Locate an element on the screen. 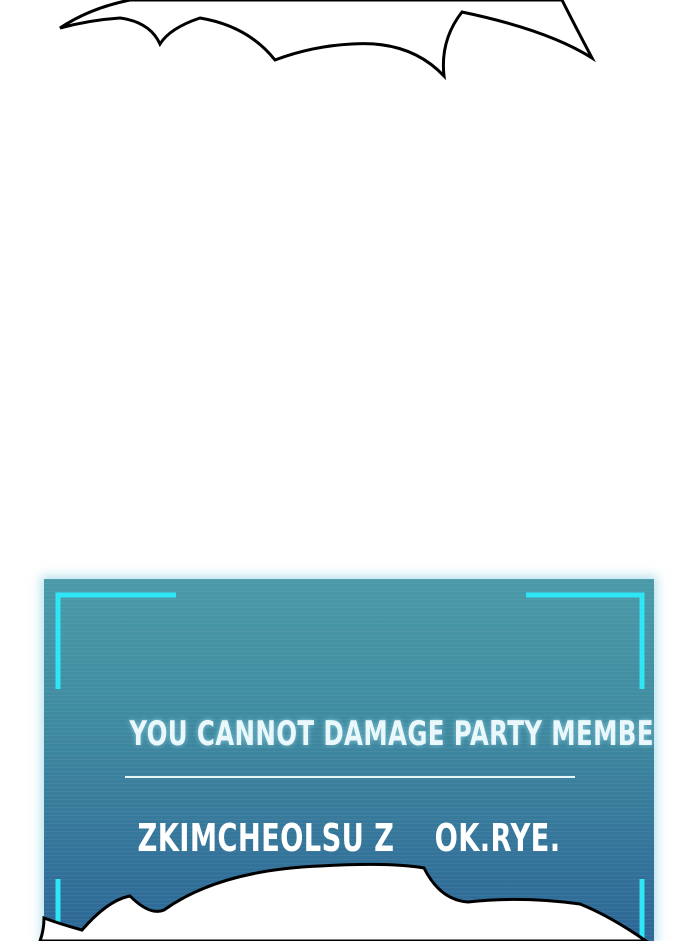  top-speech-bubble is located at coordinates (327, 40).